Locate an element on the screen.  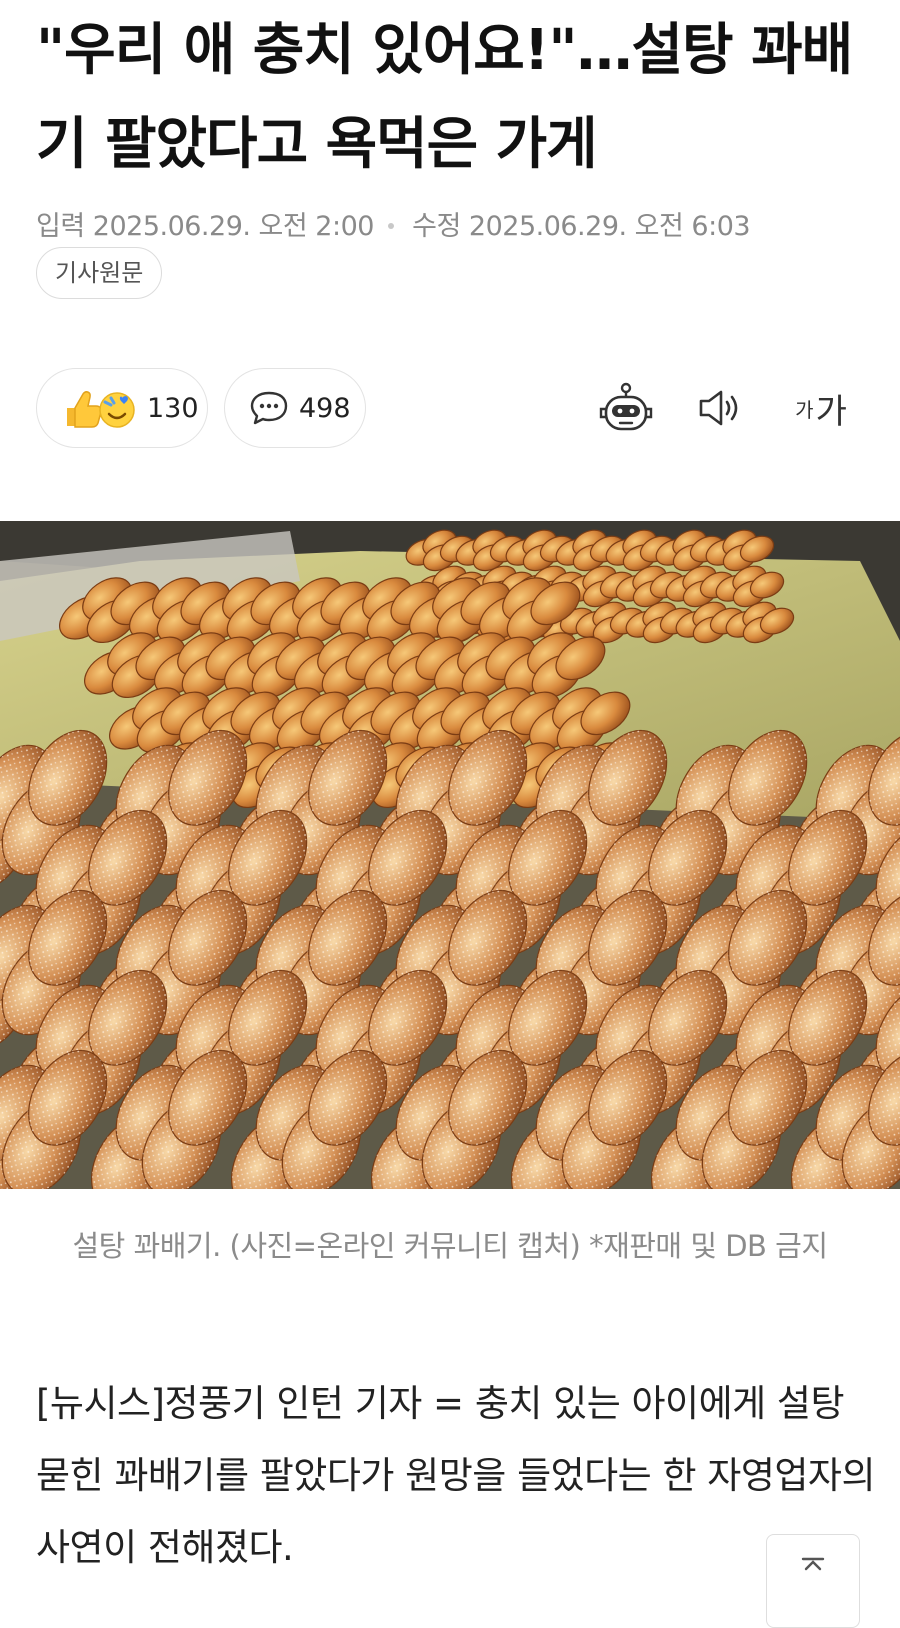
input-label: 입력 is located at coordinates (60, 226).